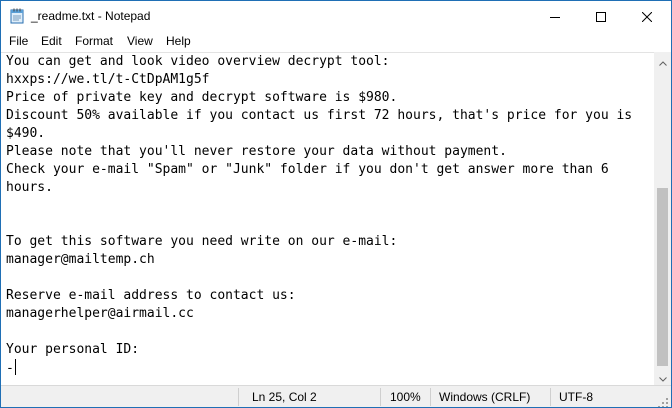 The image size is (672, 408). Describe the element at coordinates (151, 295) in the screenshot. I see `editor-line: Reserve e-mail address to contact us:` at that location.